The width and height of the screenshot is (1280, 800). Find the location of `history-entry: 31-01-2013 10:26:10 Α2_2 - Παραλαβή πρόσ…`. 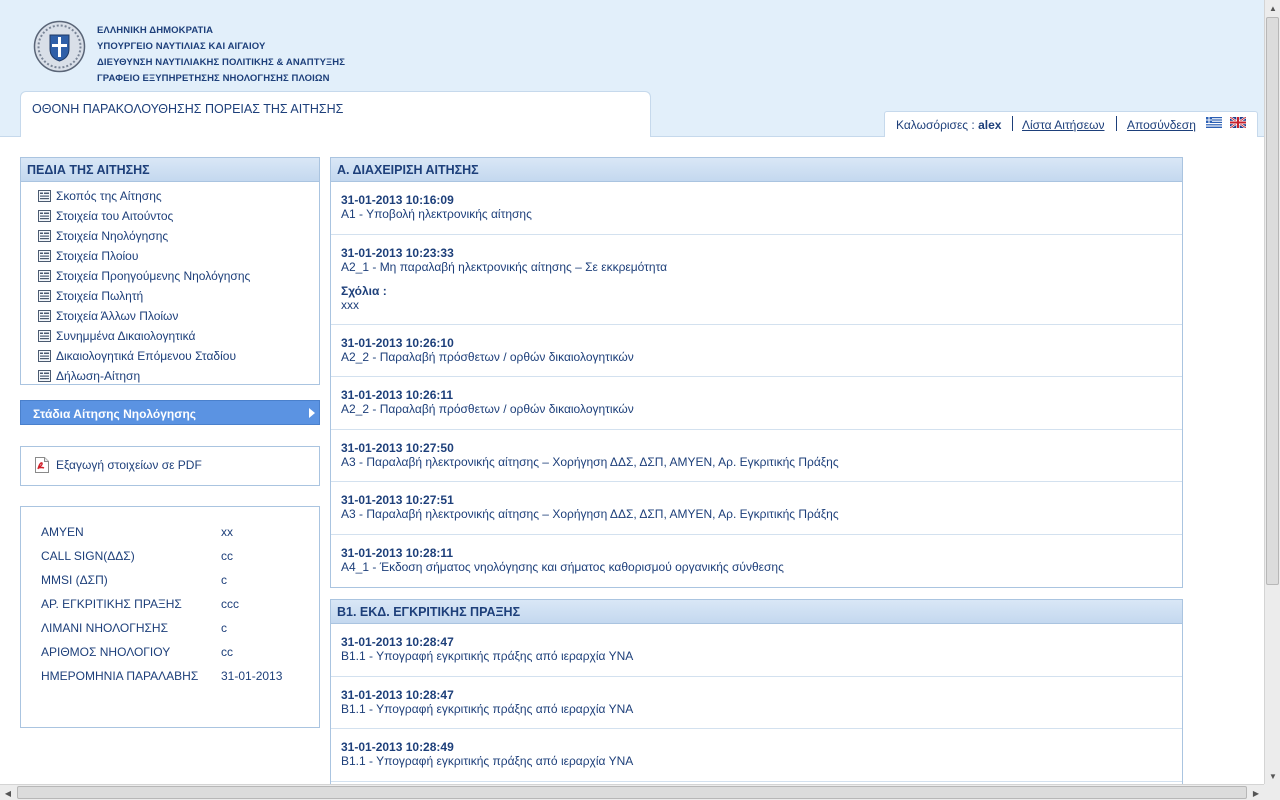

history-entry: 31-01-2013 10:26:10 Α2_2 - Παραλαβή πρόσ… is located at coordinates (756, 351).